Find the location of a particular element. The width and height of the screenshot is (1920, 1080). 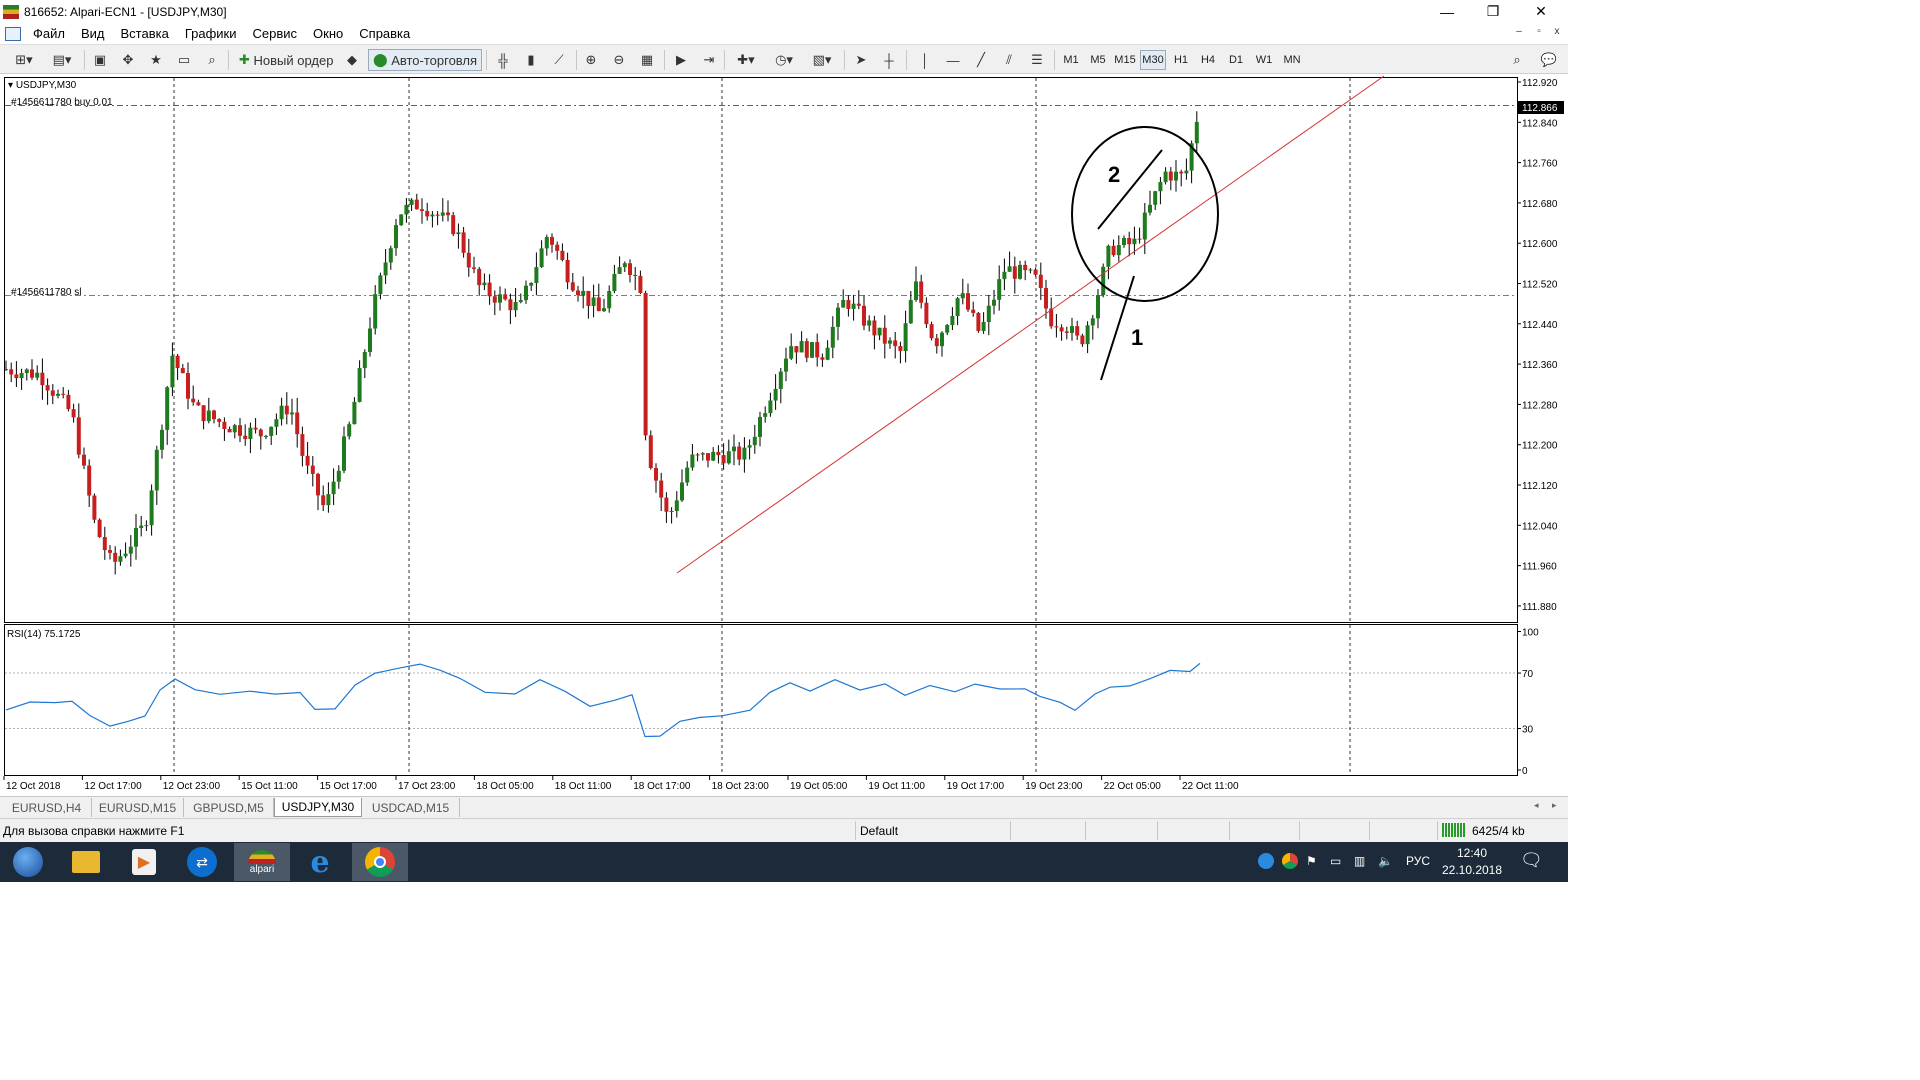

cursor-icon: ➤ is located at coordinates (861, 60).